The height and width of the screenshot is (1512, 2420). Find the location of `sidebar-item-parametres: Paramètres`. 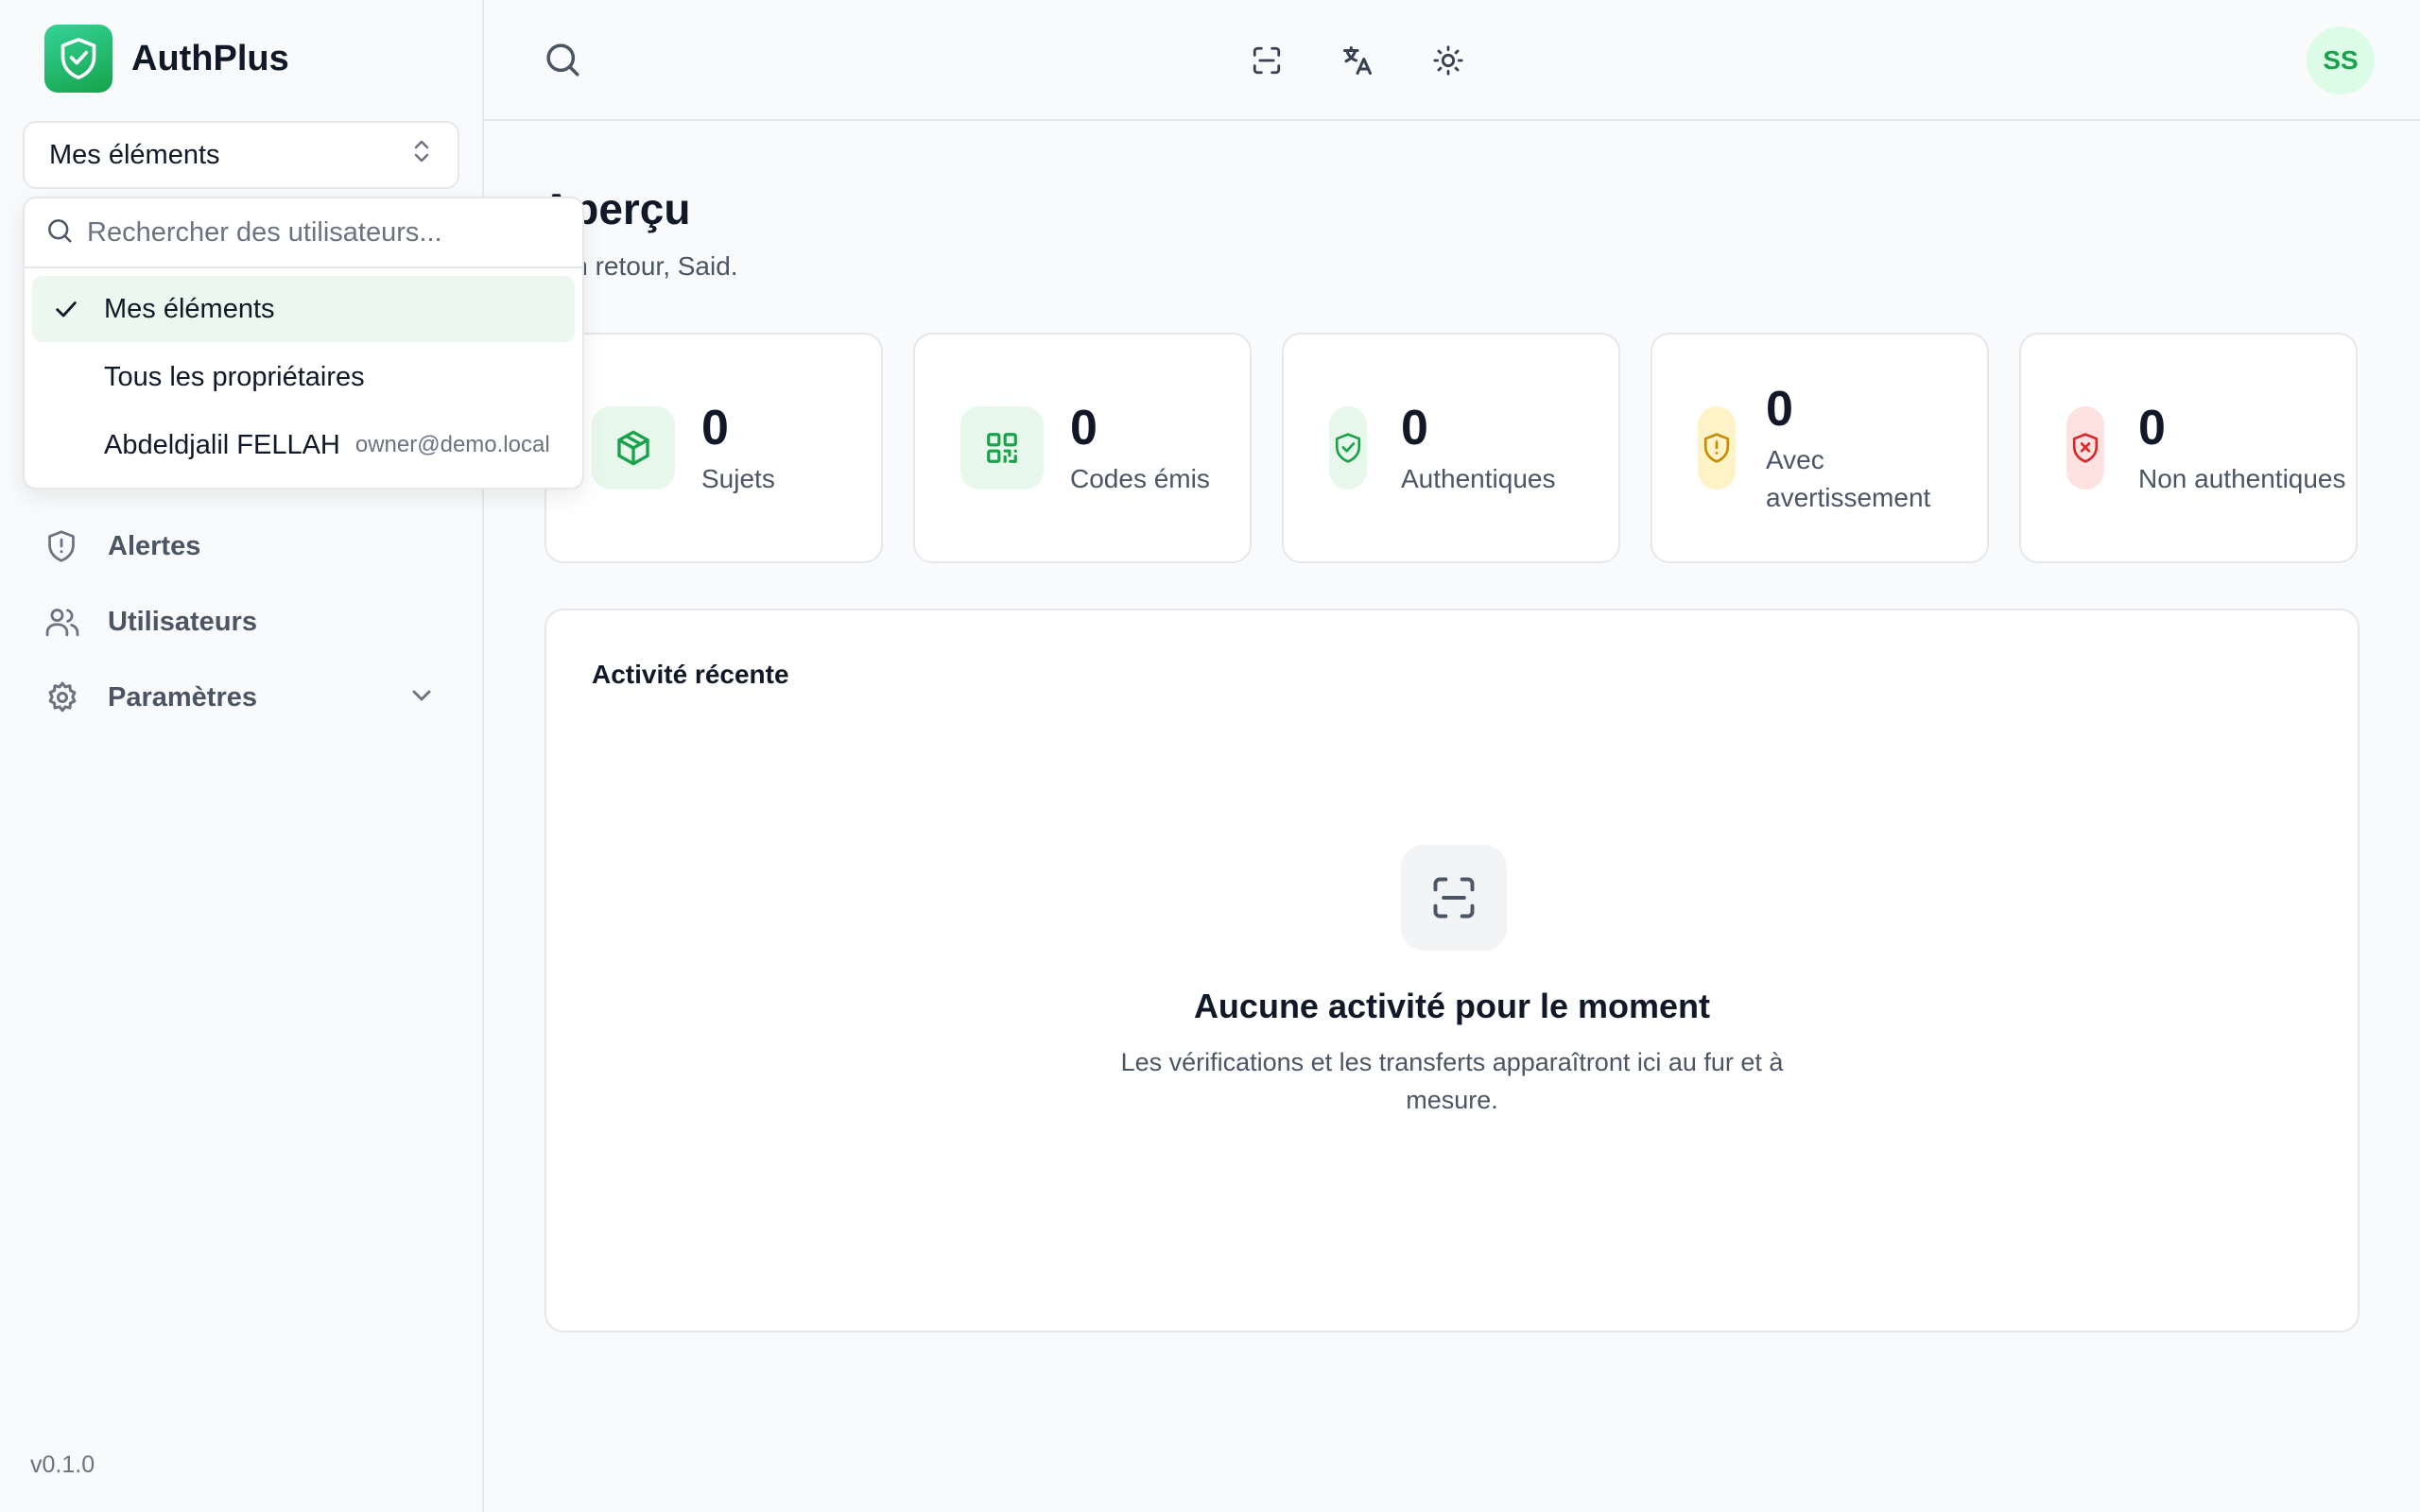

sidebar-item-parametres: Paramètres is located at coordinates (241, 697).